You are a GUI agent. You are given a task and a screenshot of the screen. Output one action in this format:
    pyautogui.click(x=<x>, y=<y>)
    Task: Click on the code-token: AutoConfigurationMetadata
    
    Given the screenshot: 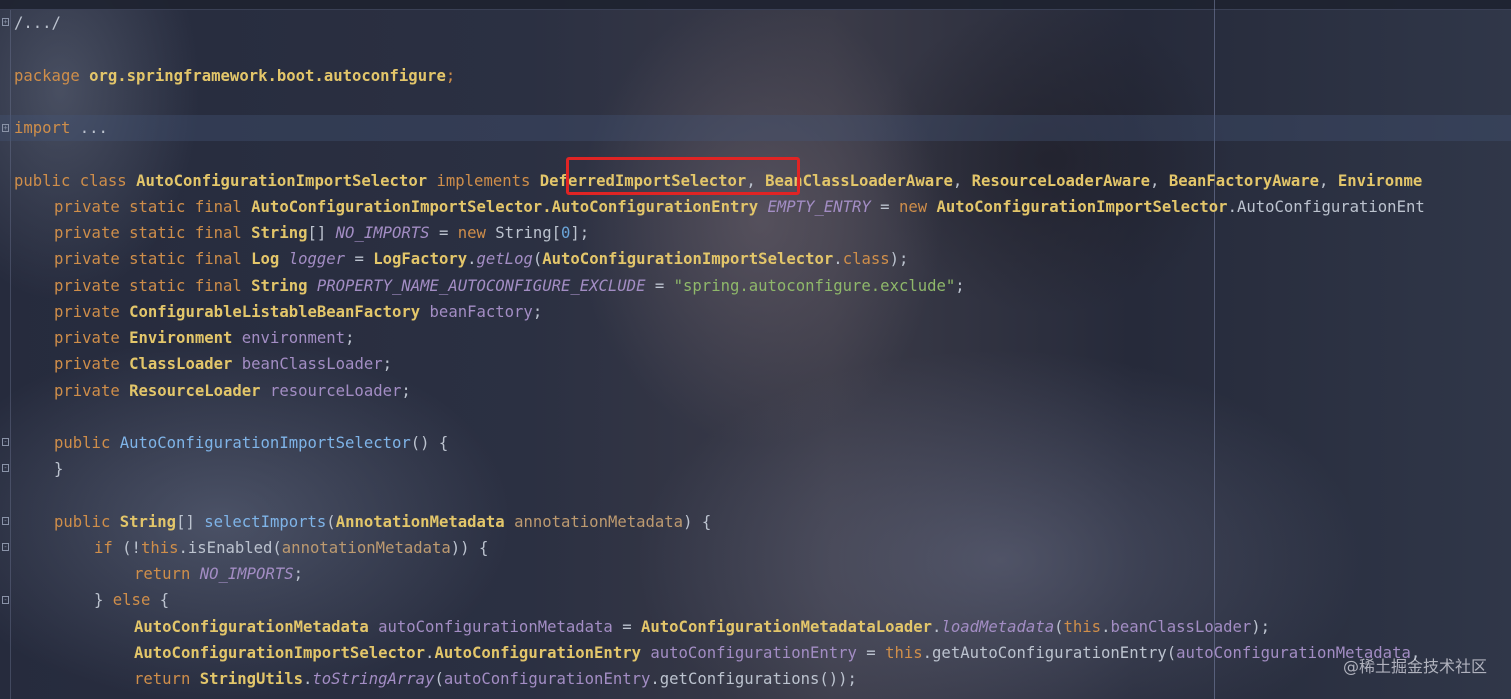 What is the action you would take?
    pyautogui.click(x=256, y=627)
    